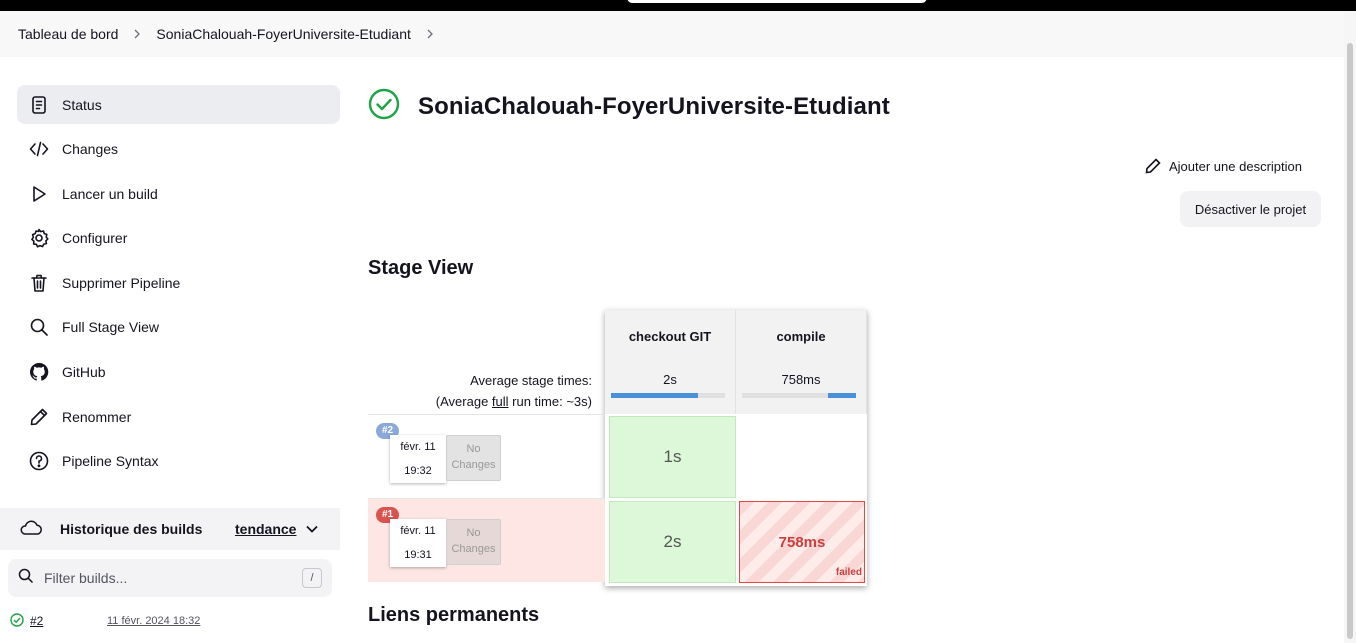 The height and width of the screenshot is (643, 1356). What do you see at coordinates (283, 34) in the screenshot?
I see `breadcrumb-project: SoniaChalouah-FoyerUniversite-Etudiant` at bounding box center [283, 34].